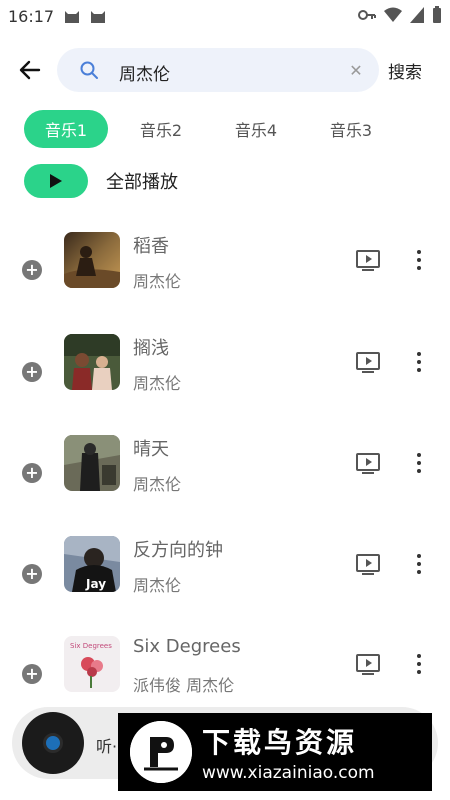 This screenshot has height=800, width=450. Describe the element at coordinates (405, 70) in the screenshot. I see `search-button: 搜索` at that location.